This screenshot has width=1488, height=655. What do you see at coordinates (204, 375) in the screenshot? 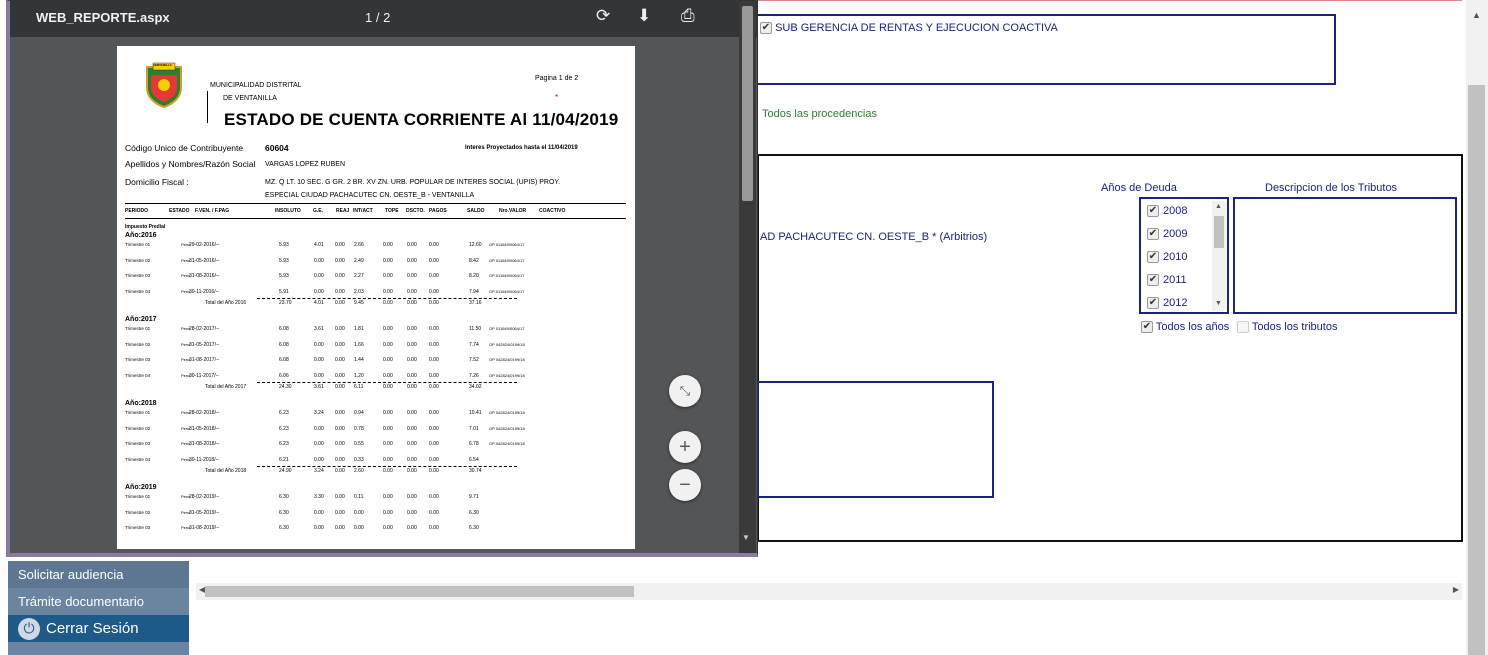
I see `table-cell: 30-11-2017/--` at bounding box center [204, 375].